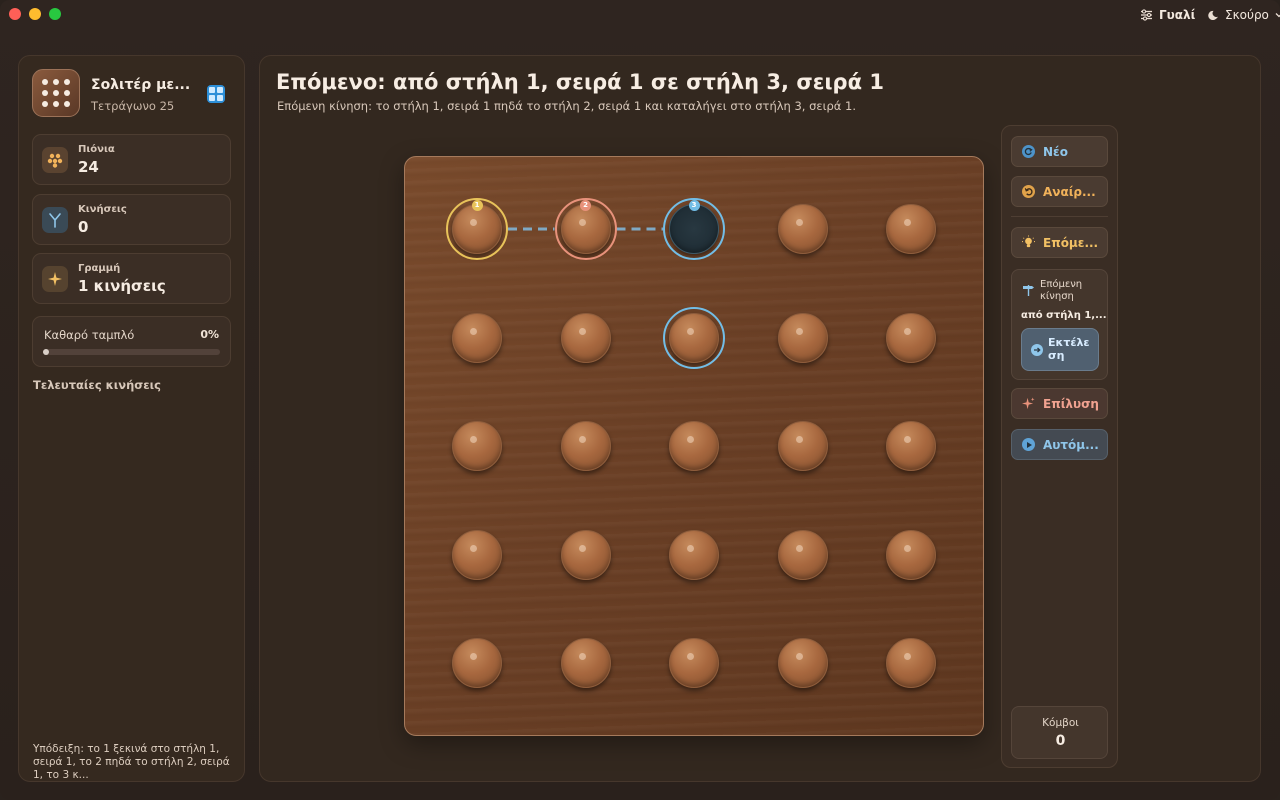  What do you see at coordinates (585, 205) in the screenshot?
I see `step-badge: 2` at bounding box center [585, 205].